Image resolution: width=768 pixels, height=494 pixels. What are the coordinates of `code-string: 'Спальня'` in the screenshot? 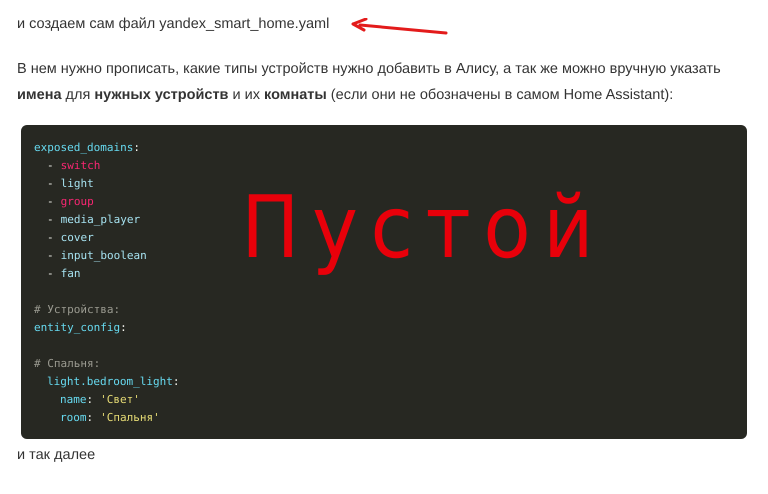 It's located at (130, 418).